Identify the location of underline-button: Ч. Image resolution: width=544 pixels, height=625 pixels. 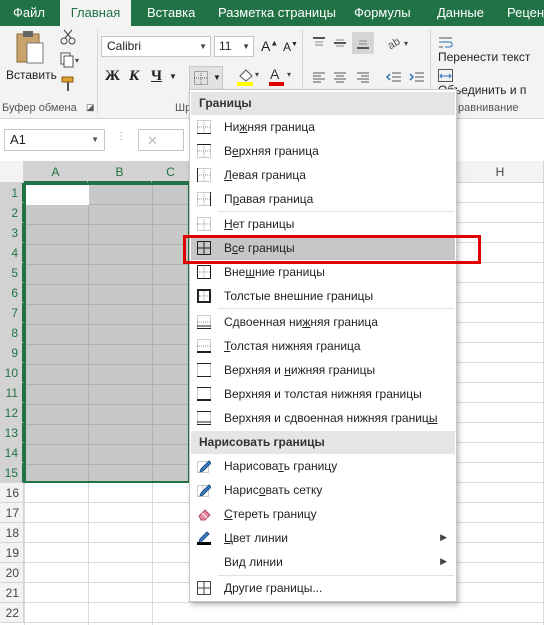
(156, 76).